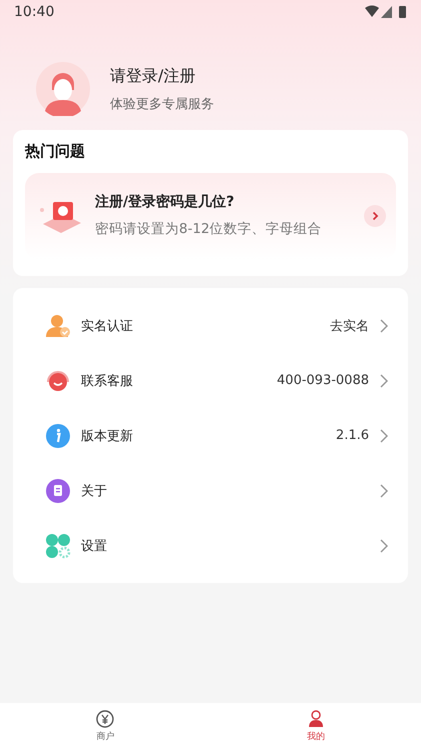 The image size is (421, 748). I want to click on login-title: 请登录/注册, so click(162, 76).